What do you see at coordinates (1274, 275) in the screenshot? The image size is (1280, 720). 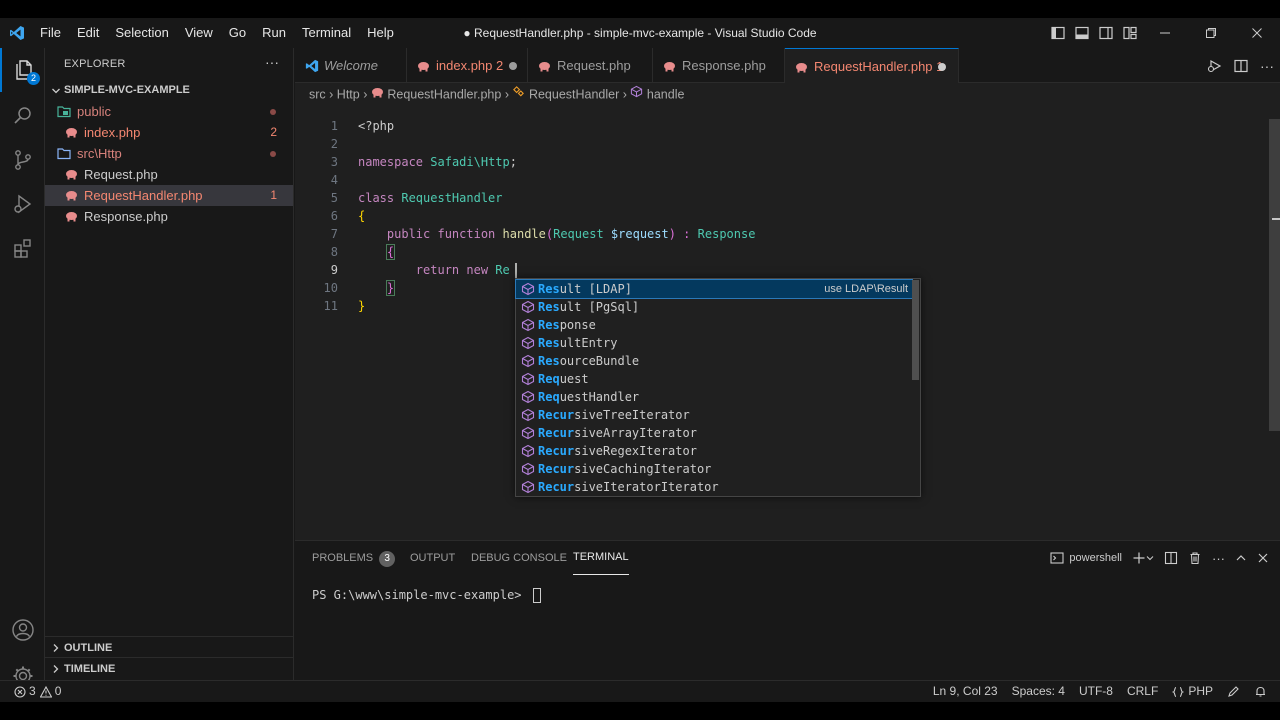 I see `editor-scrollbar` at bounding box center [1274, 275].